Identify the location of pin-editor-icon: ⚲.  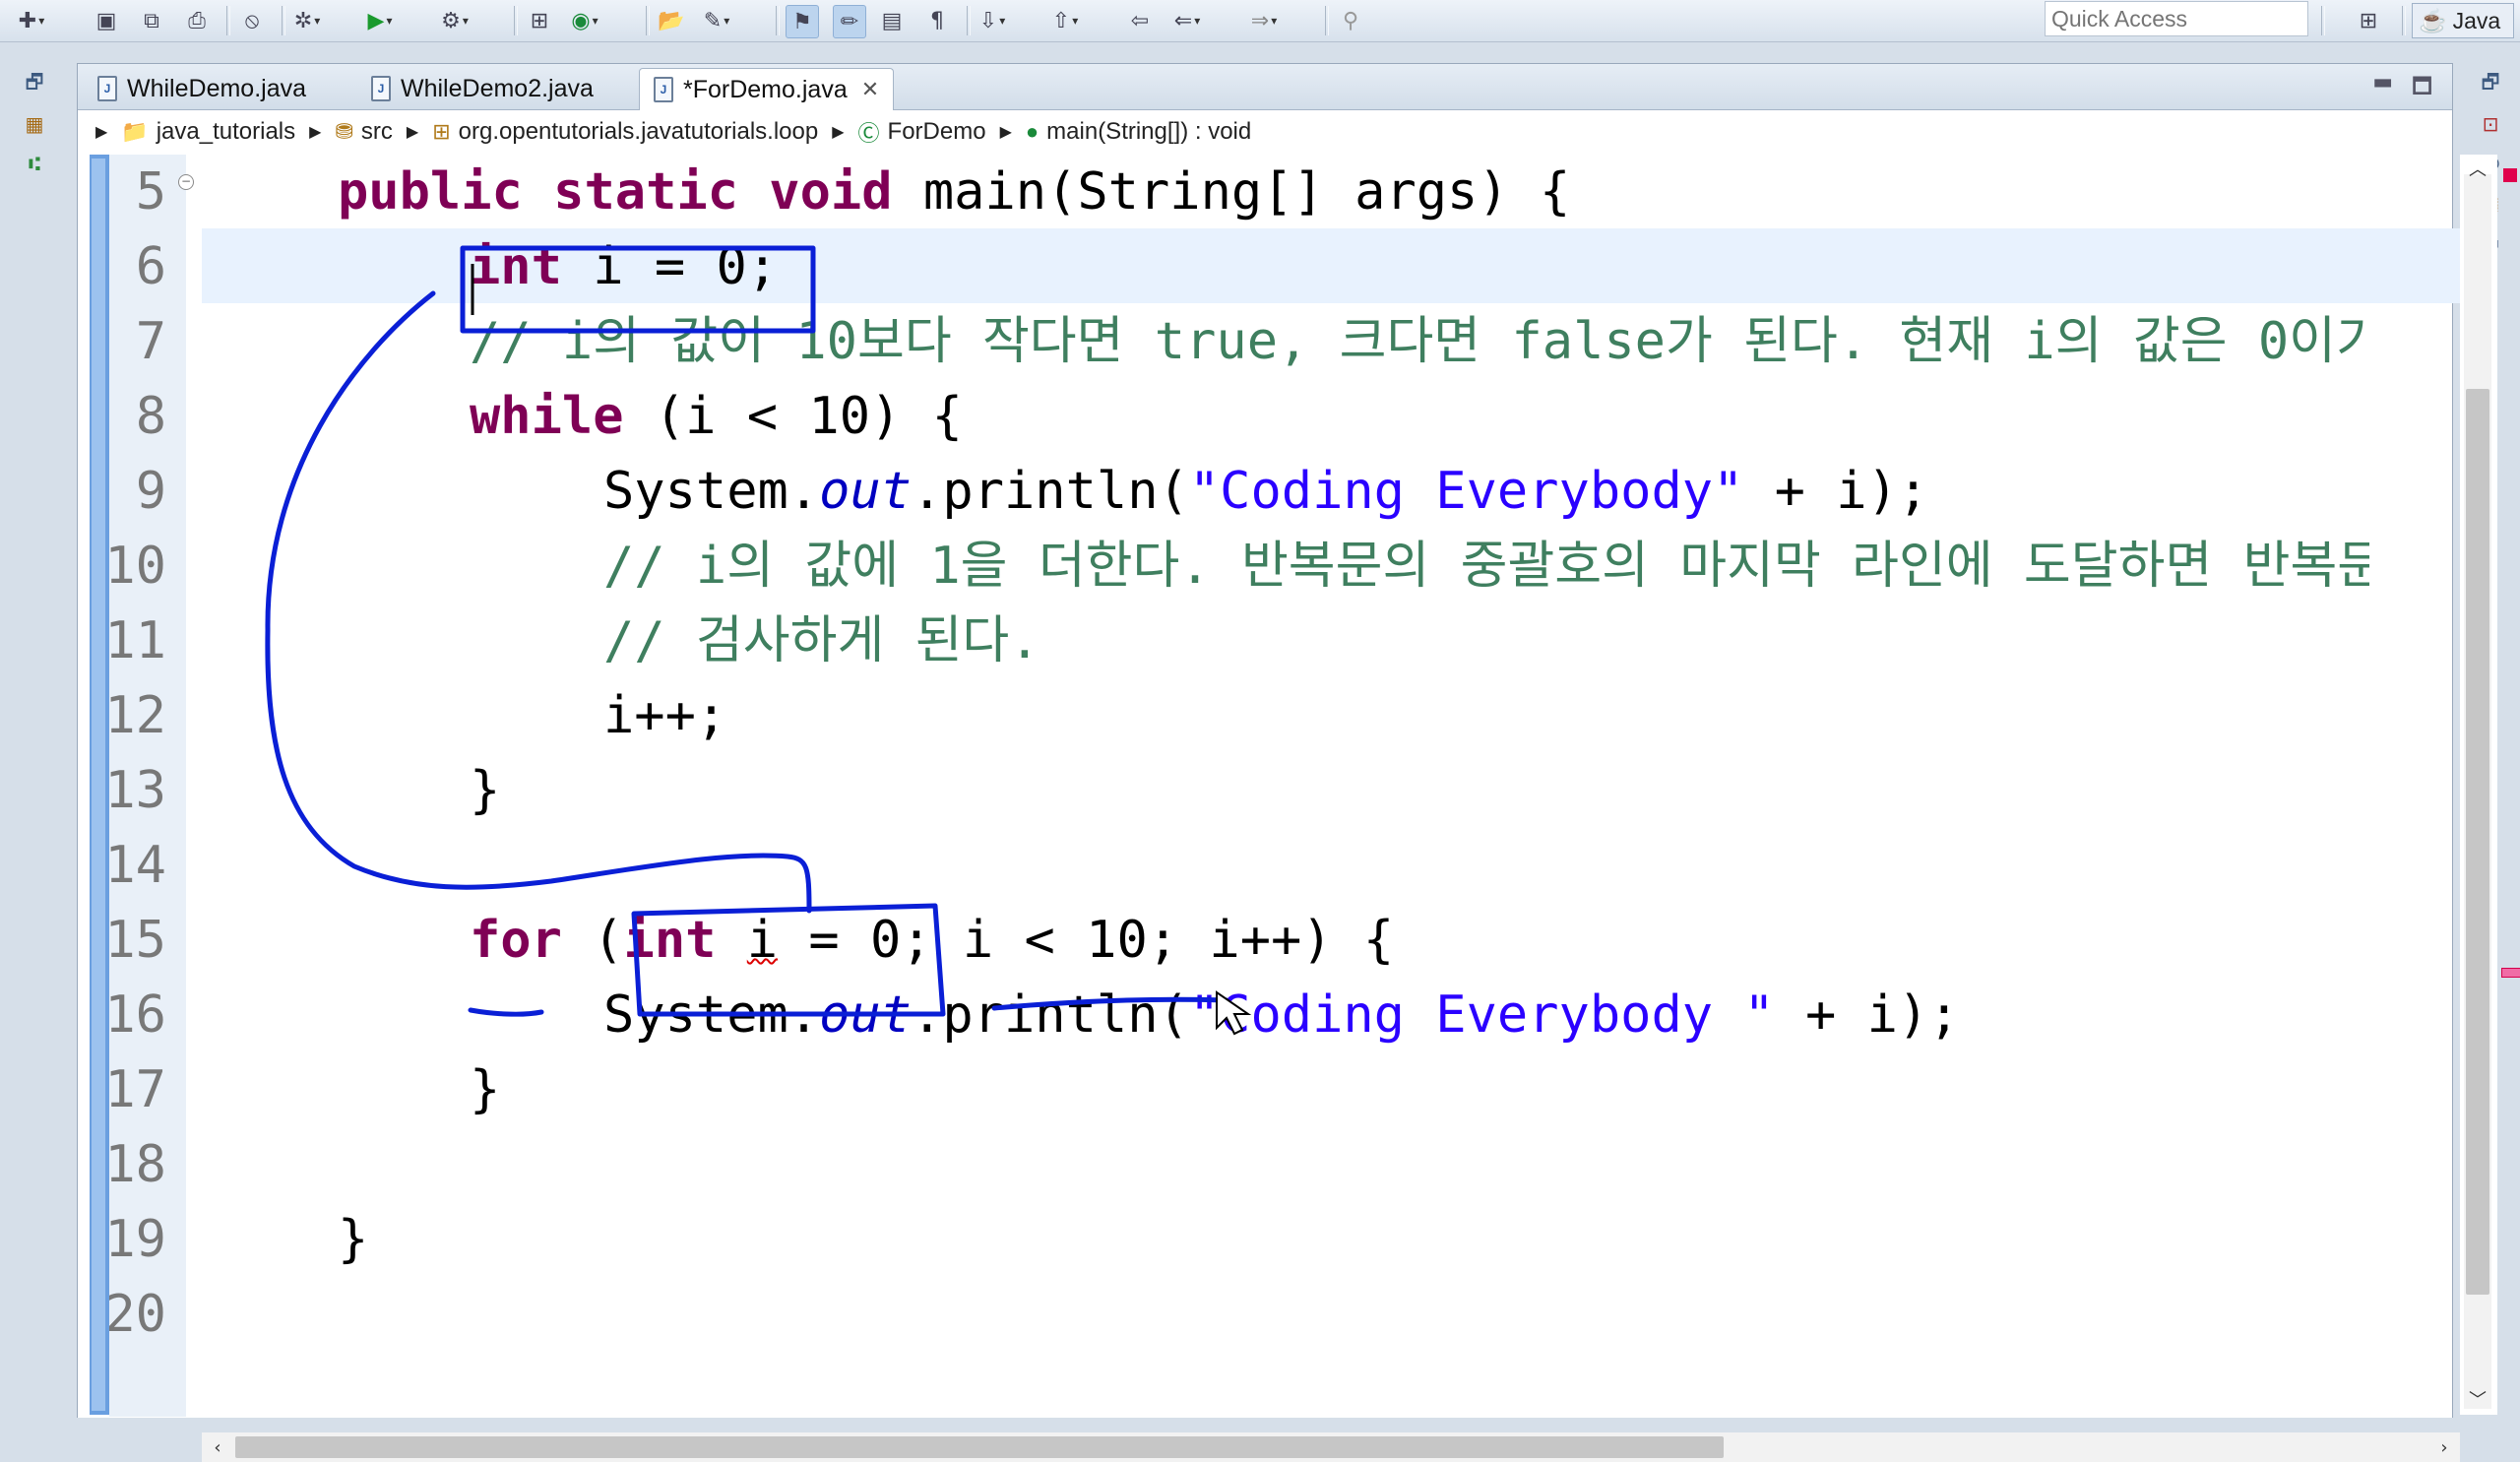
(1350, 20).